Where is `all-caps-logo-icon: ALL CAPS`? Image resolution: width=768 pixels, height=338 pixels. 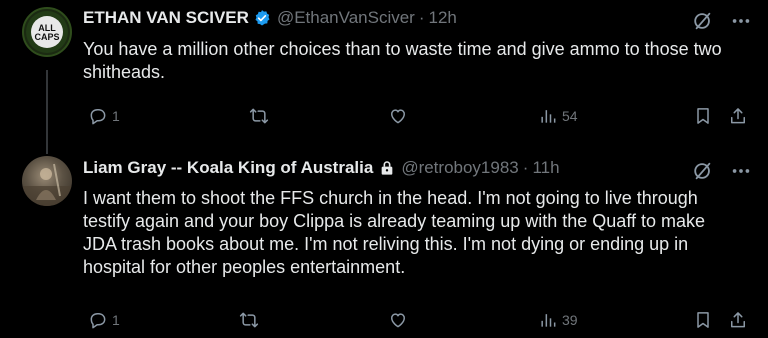
all-caps-logo-icon: ALL CAPS is located at coordinates (47, 32).